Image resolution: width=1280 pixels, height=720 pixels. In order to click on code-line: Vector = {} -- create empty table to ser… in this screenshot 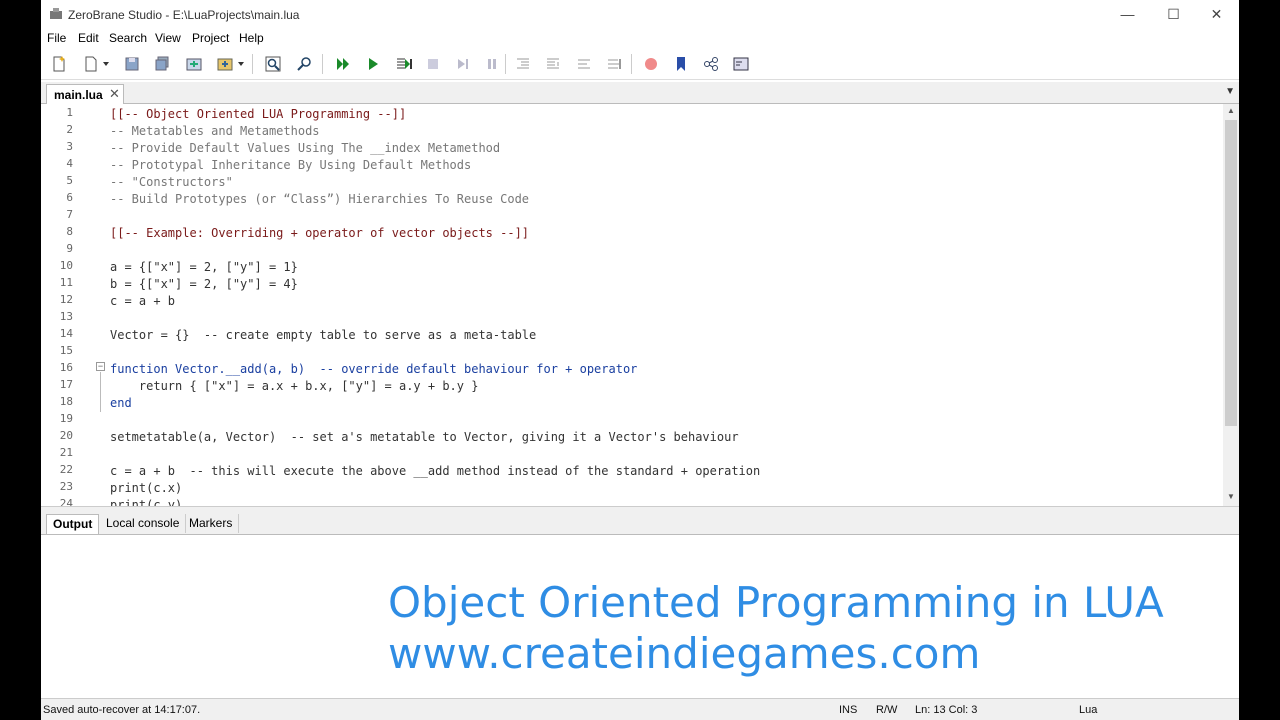, I will do `click(323, 335)`.